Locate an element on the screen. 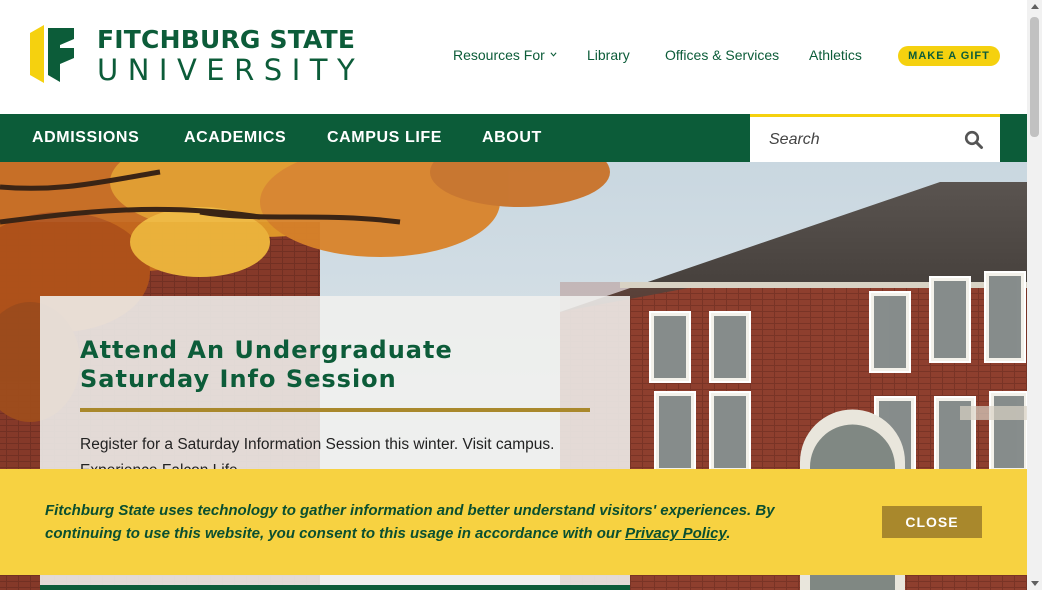 The image size is (1042, 590). logo-name-line2: UNIVERSITY is located at coordinates (231, 70).